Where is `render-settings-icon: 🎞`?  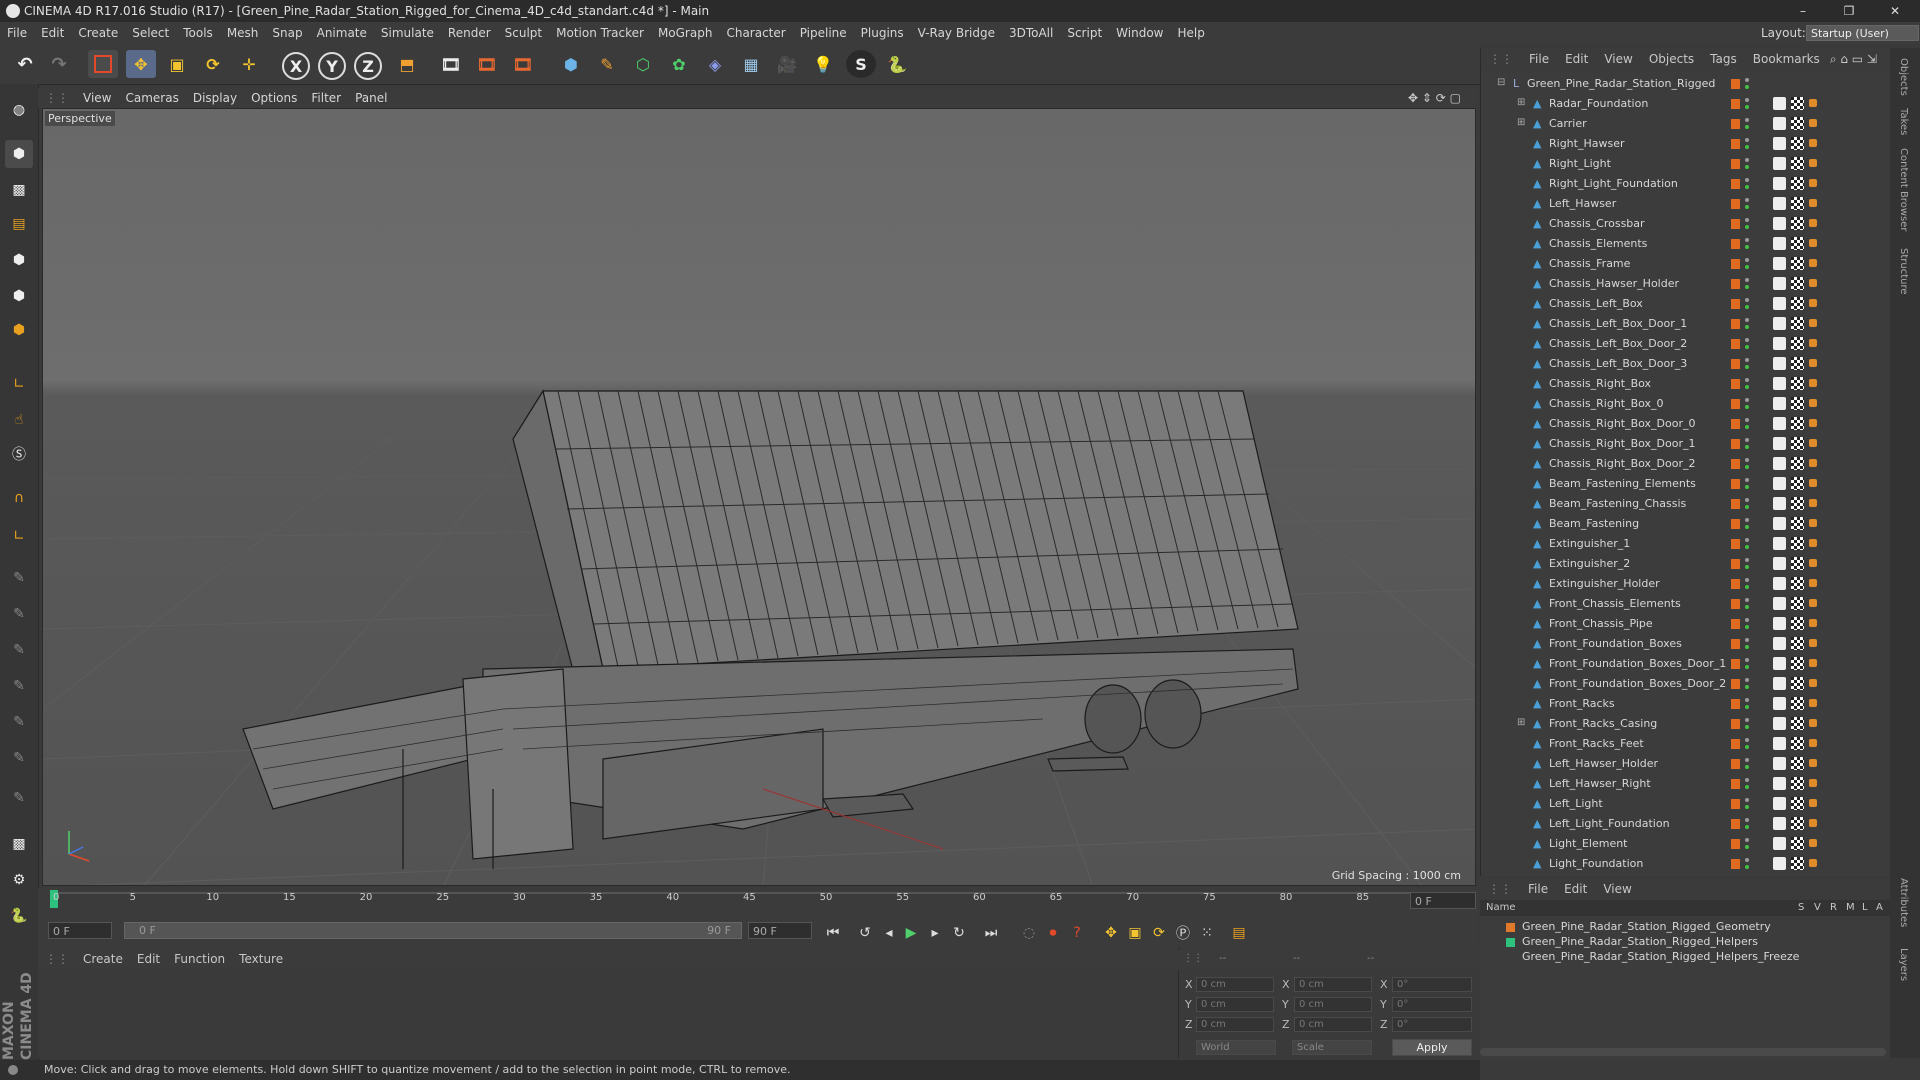 render-settings-icon: 🎞 is located at coordinates (523, 64).